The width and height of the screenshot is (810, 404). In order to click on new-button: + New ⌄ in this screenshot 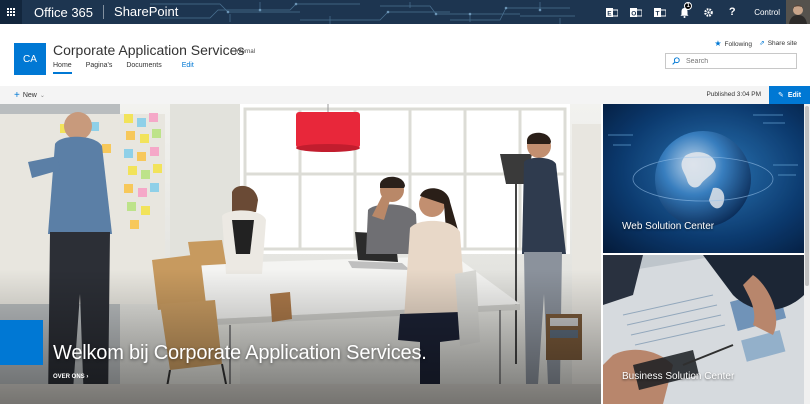, I will do `click(29, 95)`.